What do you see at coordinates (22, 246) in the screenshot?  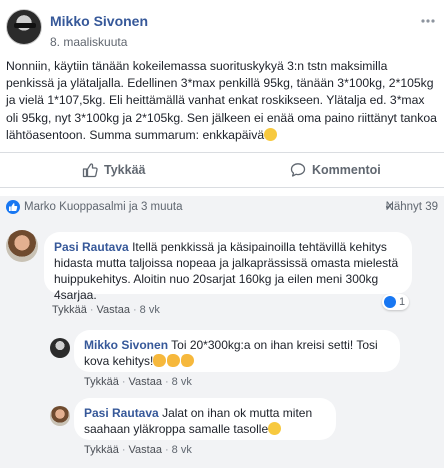 I see `commenter-avatar` at bounding box center [22, 246].